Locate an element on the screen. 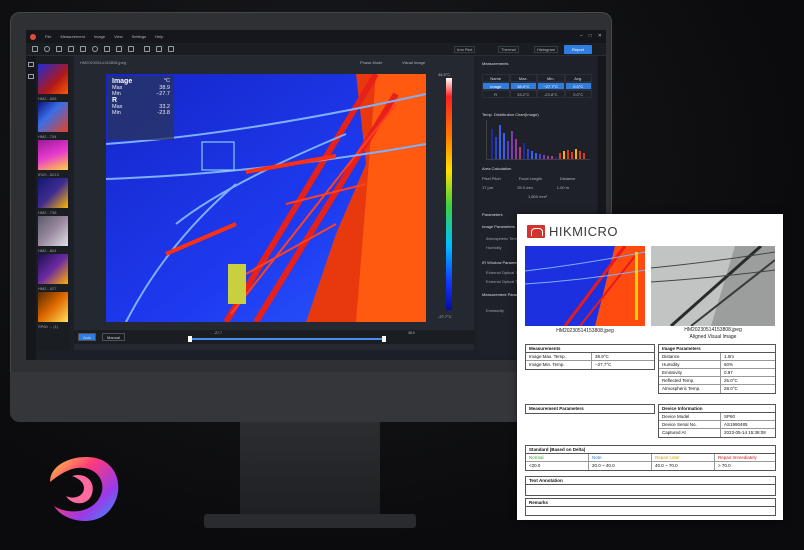 Image resolution: width=804 pixels, height=550 pixels. monitor-stand is located at coordinates (310, 471).